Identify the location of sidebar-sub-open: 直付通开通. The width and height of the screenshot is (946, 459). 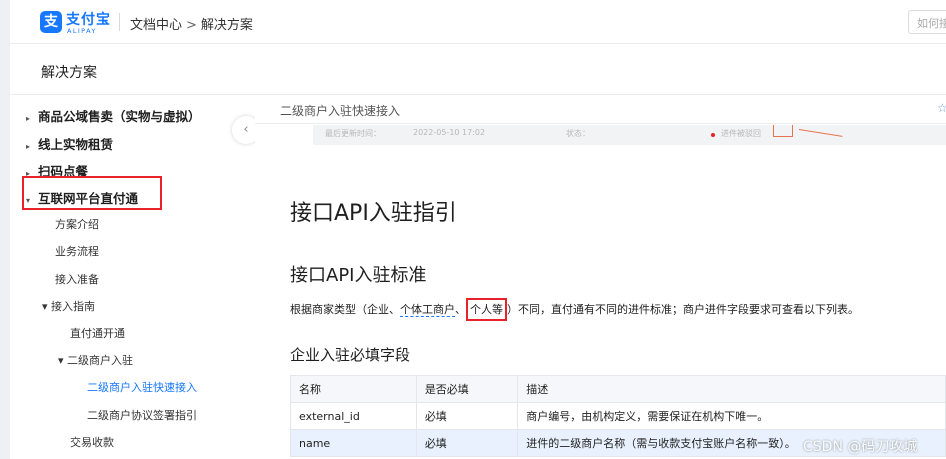
(97, 333).